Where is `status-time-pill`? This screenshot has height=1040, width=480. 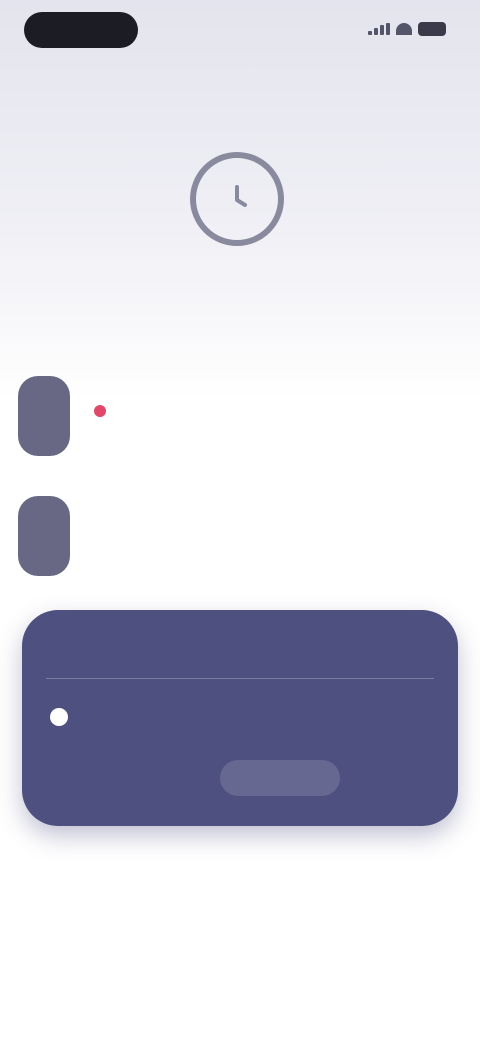
status-time-pill is located at coordinates (81, 30).